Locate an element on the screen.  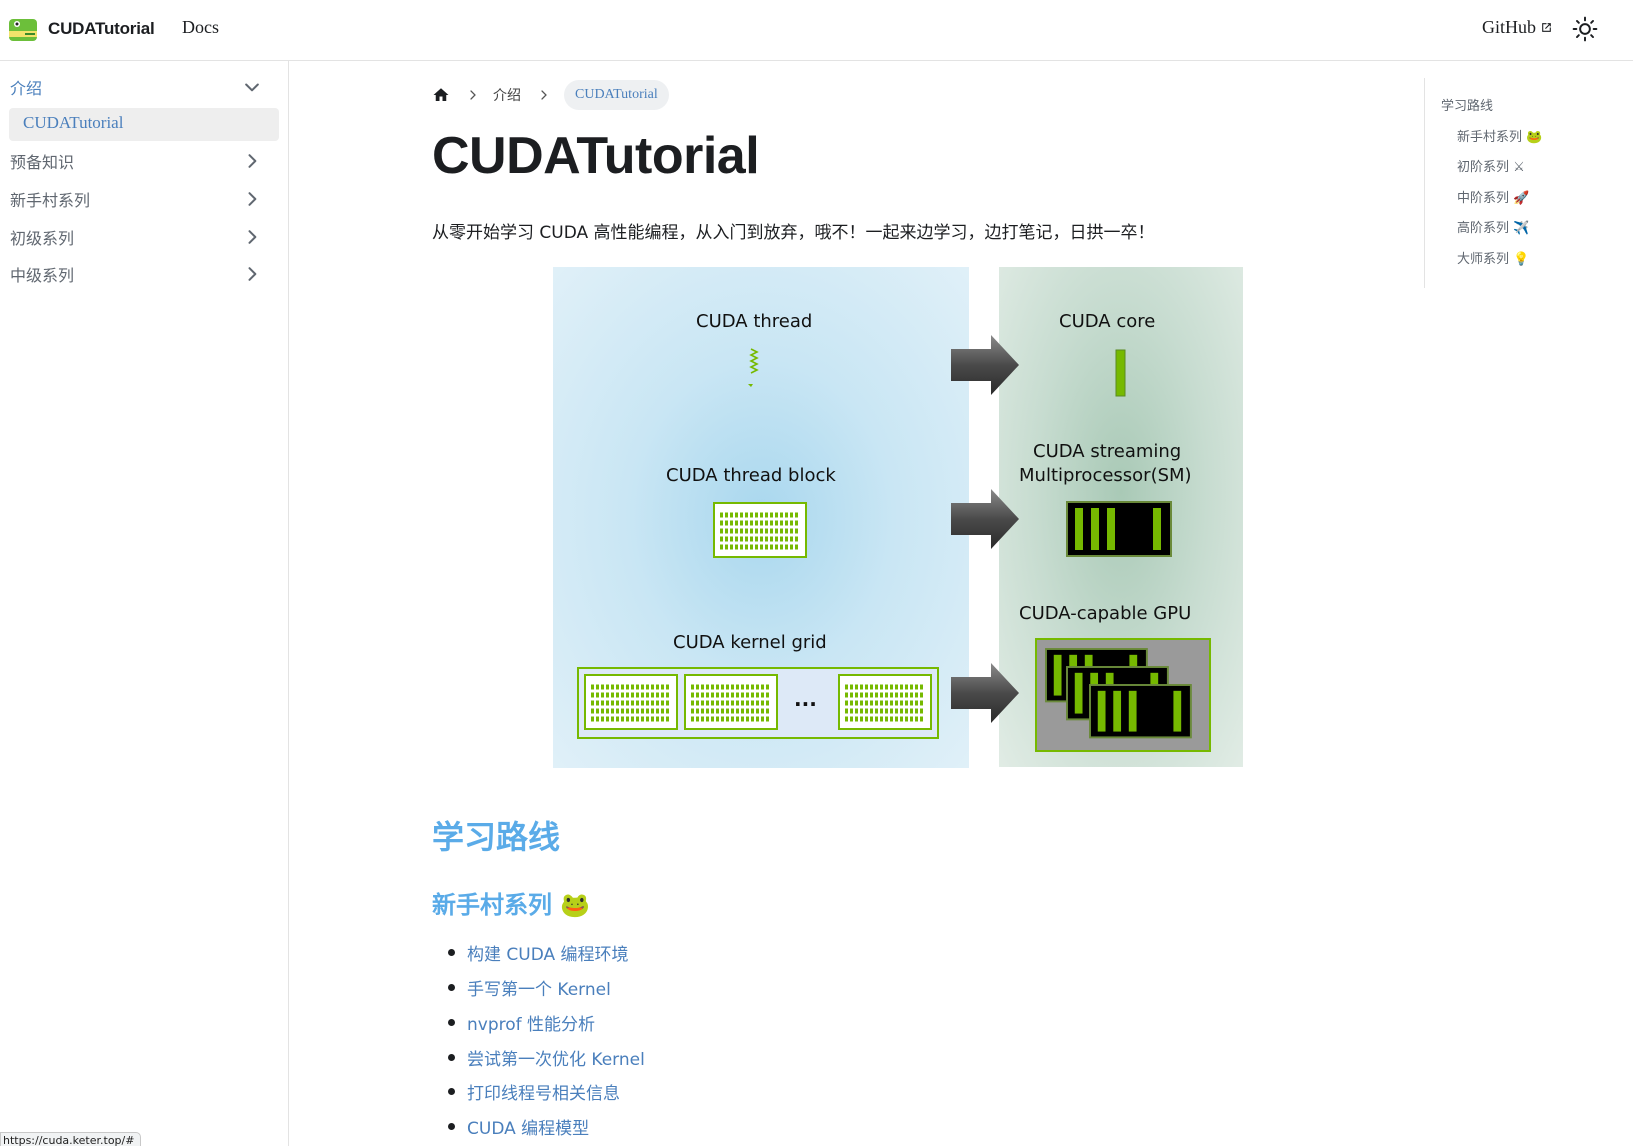
list-item: 手写第一个 Kernel is located at coordinates (529, 987).